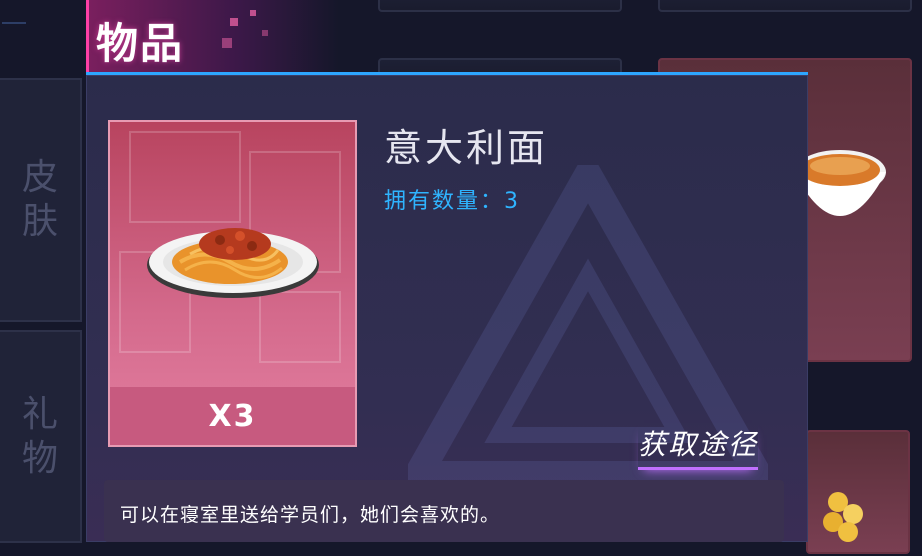 The height and width of the screenshot is (556, 922). Describe the element at coordinates (41, 200) in the screenshot. I see `tab-skin: 皮 肤` at that location.